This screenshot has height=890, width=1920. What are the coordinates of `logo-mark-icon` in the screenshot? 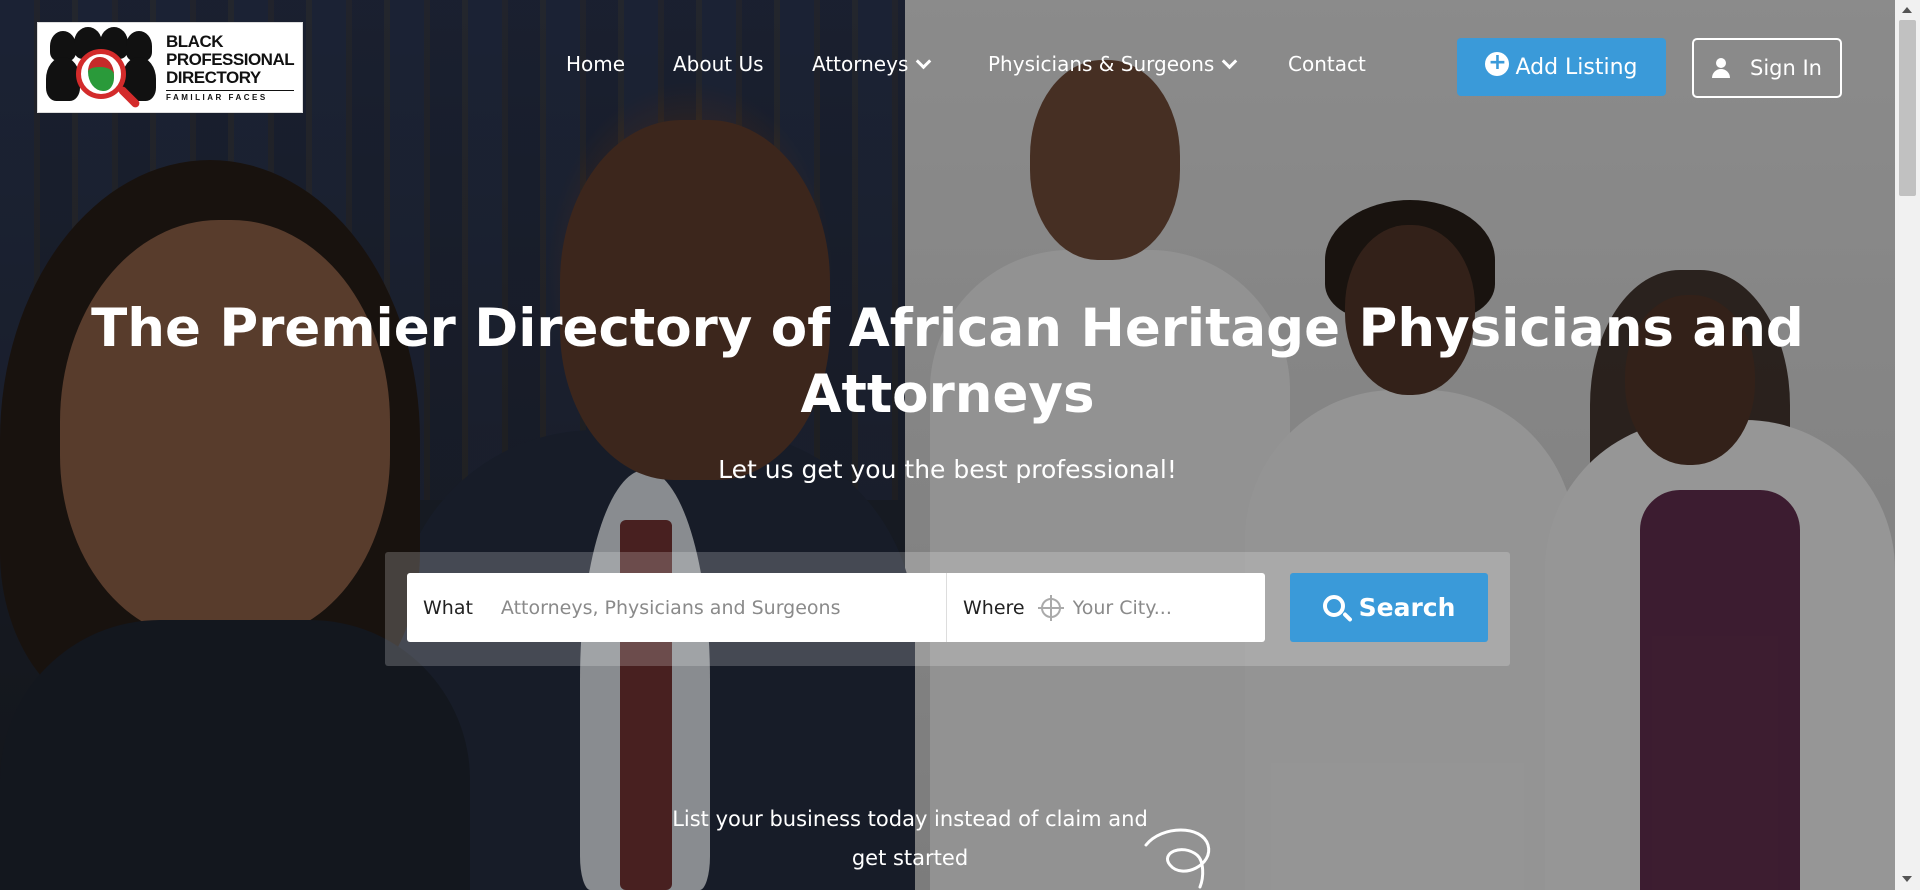 It's located at (102, 67).